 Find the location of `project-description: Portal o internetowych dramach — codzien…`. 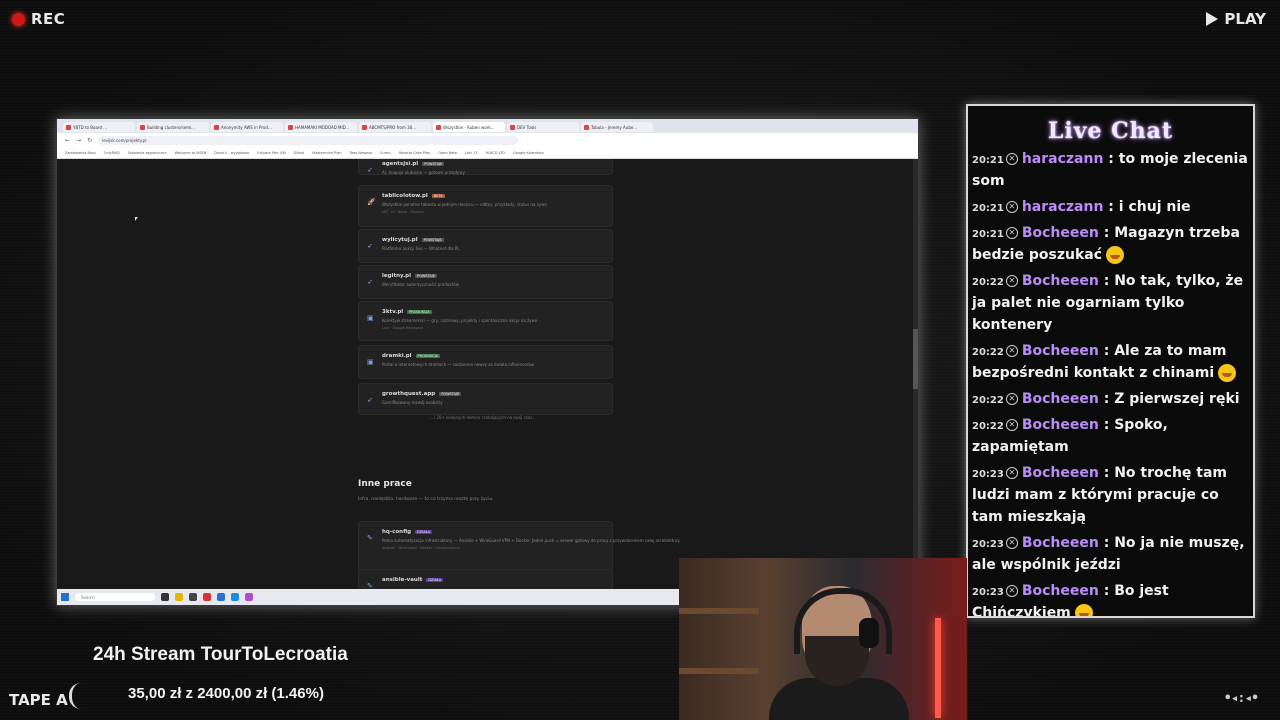

project-description: Portal o internetowych dramach — codzien… is located at coordinates (458, 364).